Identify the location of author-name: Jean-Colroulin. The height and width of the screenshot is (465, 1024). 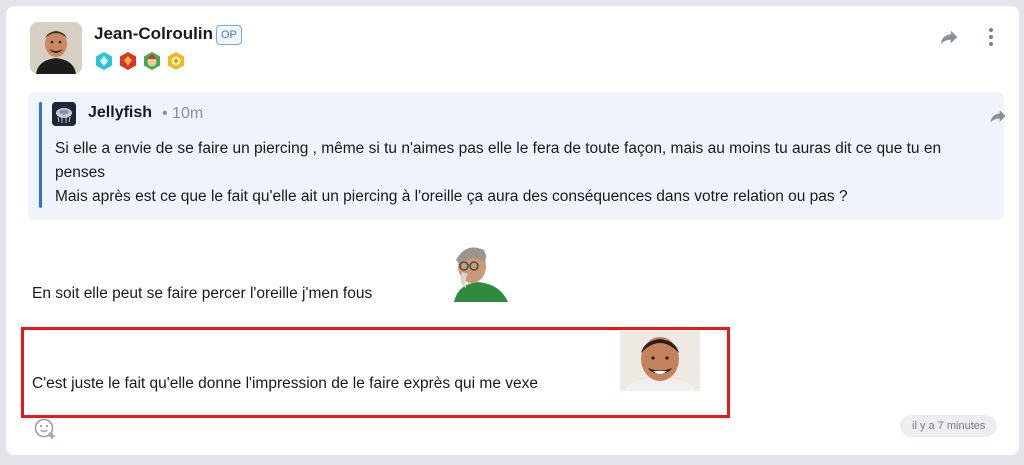
(153, 34).